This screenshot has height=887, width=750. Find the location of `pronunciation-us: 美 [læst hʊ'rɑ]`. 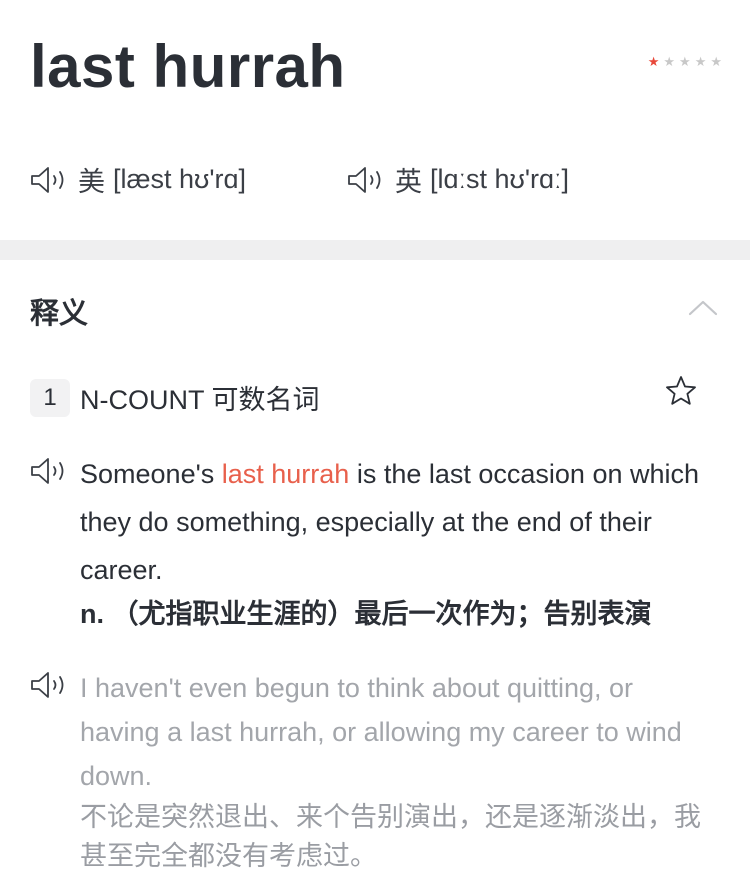

pronunciation-us: 美 [læst hʊ'rɑ] is located at coordinates (138, 179).